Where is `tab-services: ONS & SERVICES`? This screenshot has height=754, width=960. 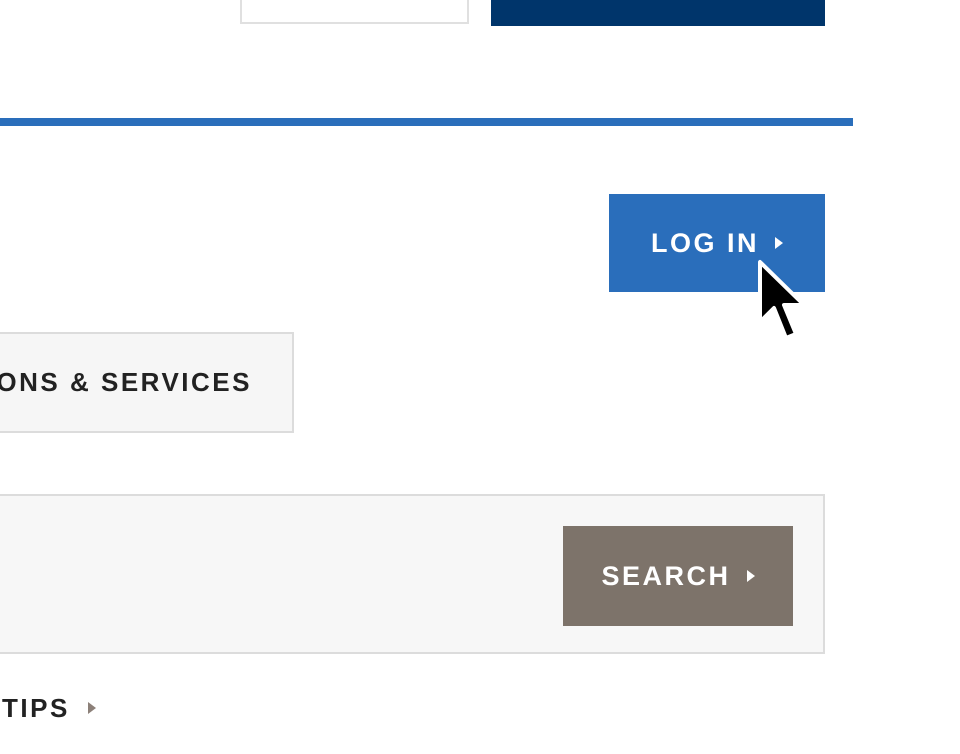
tab-services: ONS & SERVICES is located at coordinates (147, 382).